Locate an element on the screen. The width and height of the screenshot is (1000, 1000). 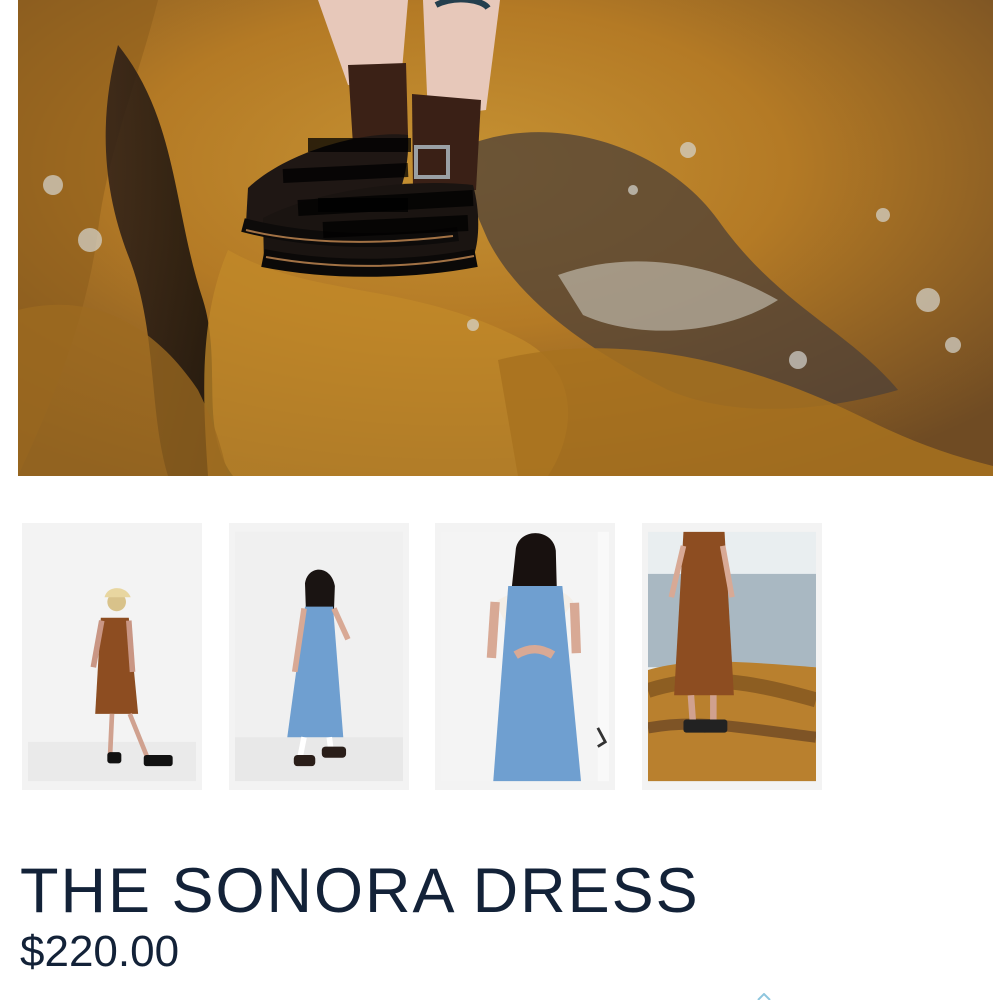
product-price: $220.00 is located at coordinates (100, 951).